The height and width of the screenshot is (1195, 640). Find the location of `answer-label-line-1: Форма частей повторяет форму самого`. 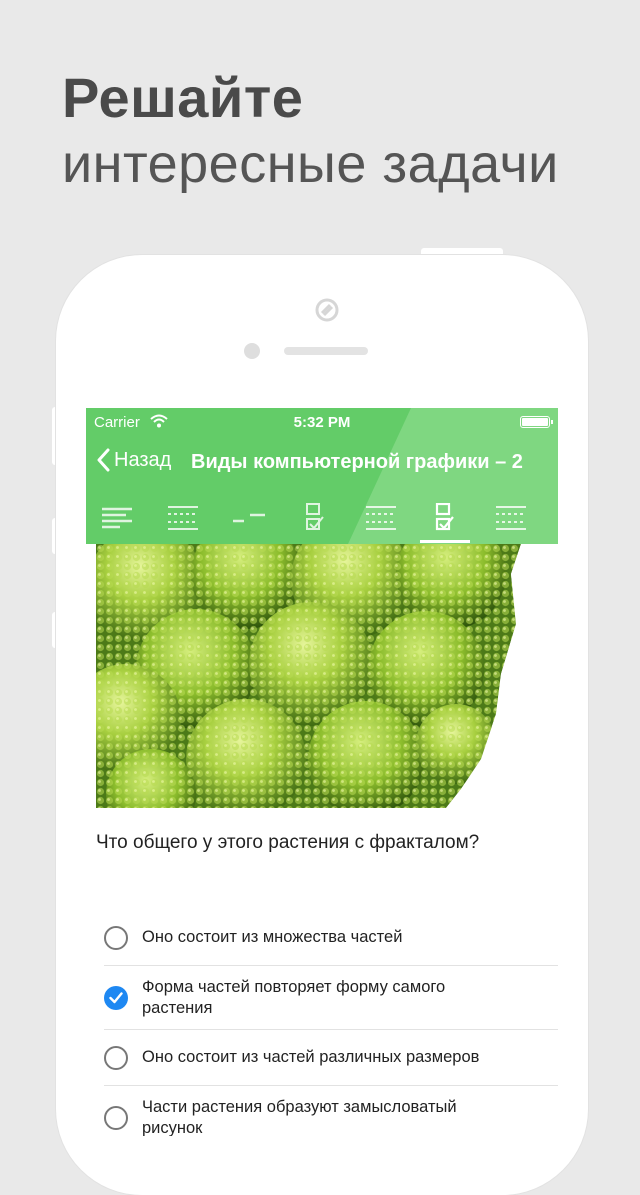

answer-label-line-1: Форма частей повторяет форму самого is located at coordinates (294, 986).